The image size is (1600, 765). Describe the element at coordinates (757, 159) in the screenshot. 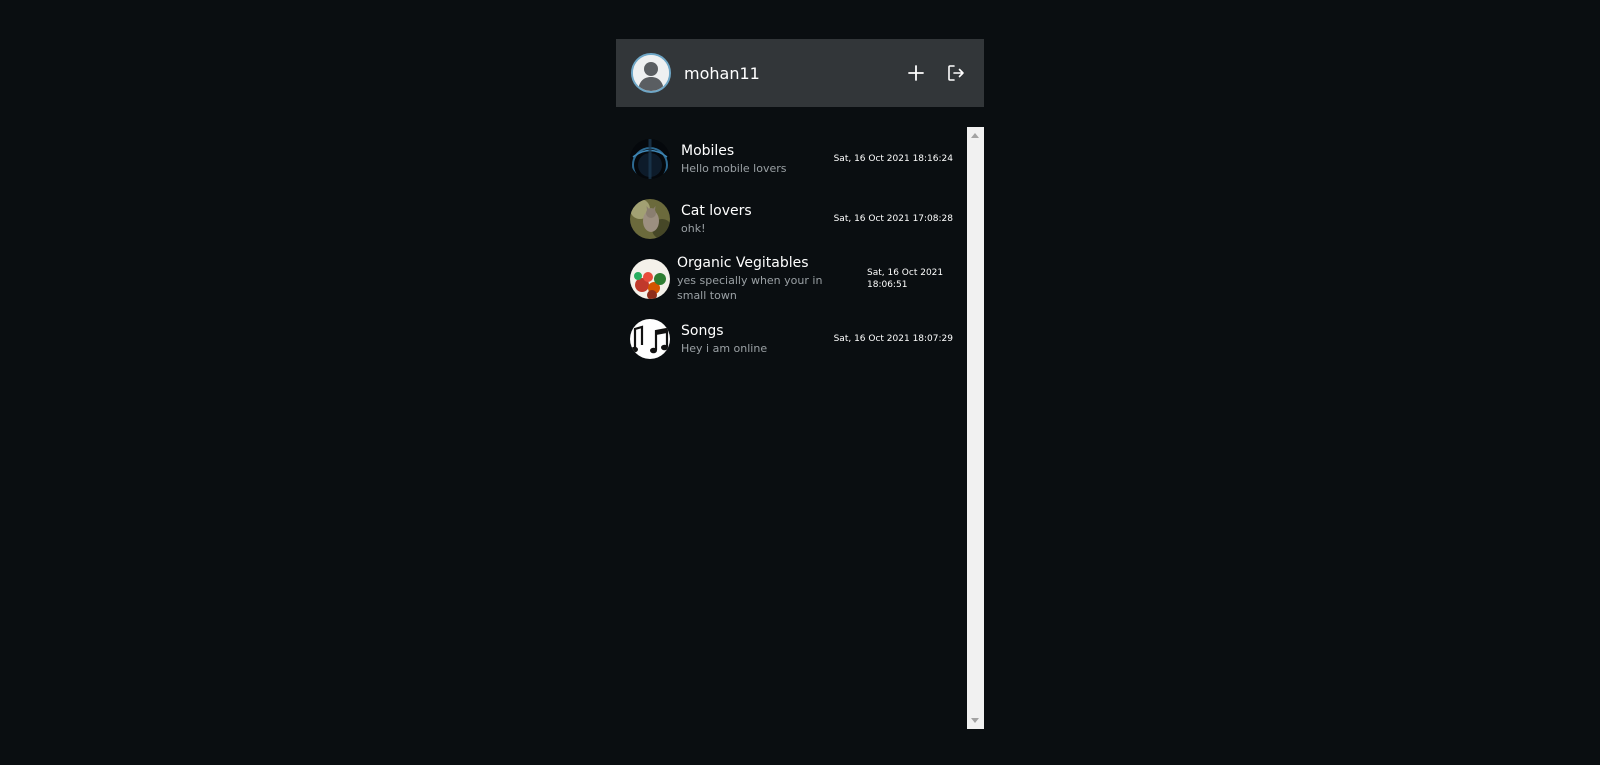

I see `chat-text: Mobiles Hello mobile lovers` at that location.